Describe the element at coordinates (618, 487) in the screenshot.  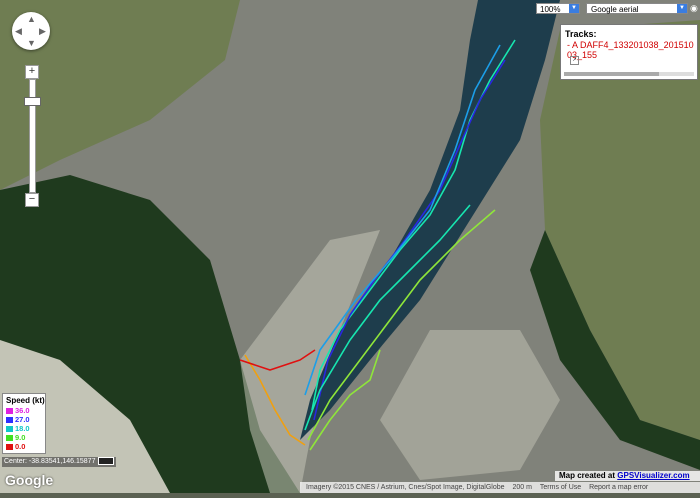
I see `report-error-link: Report a map error` at that location.